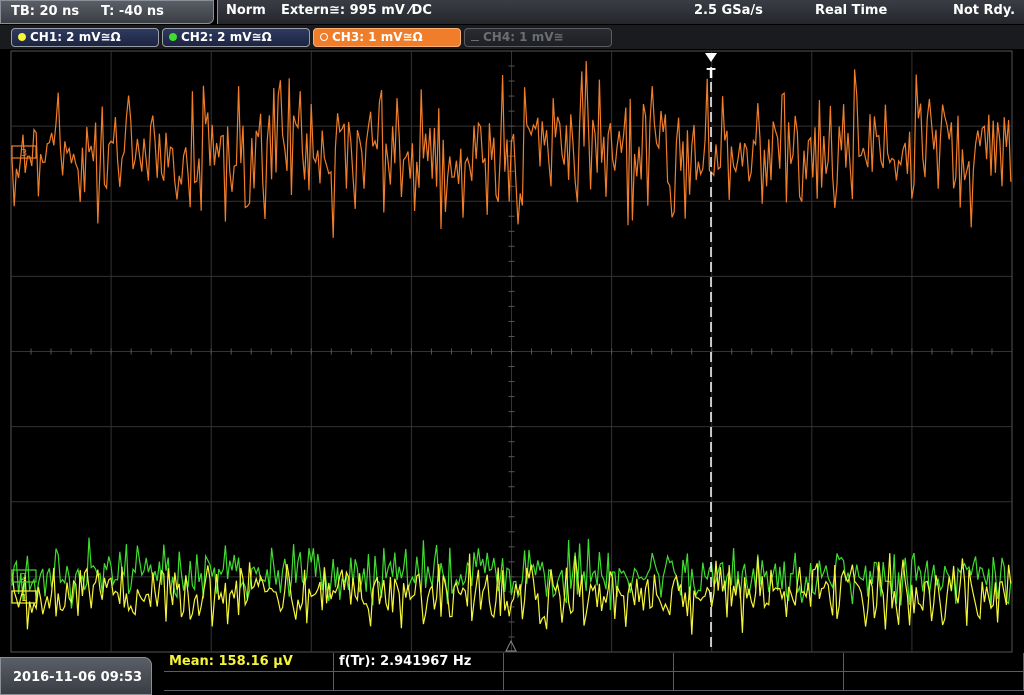 The image size is (1024, 695). I want to click on datetime-panel: 2016-11-06 09:53, so click(76, 676).